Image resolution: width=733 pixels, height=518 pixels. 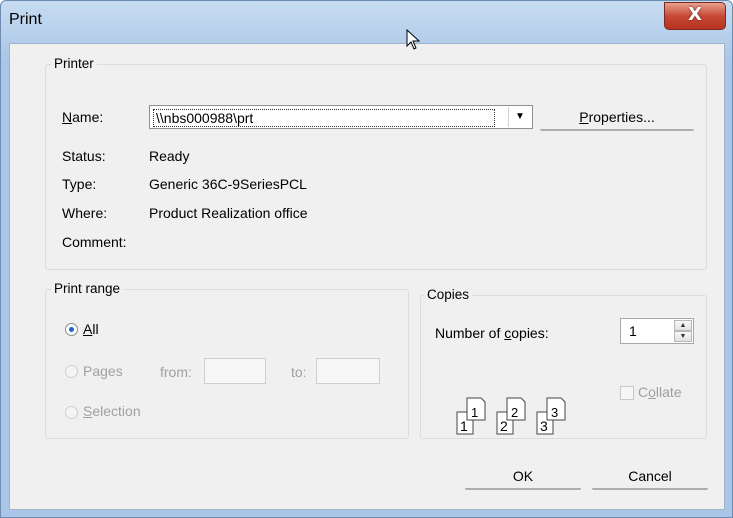 I want to click on radio-all, so click(x=71, y=329).